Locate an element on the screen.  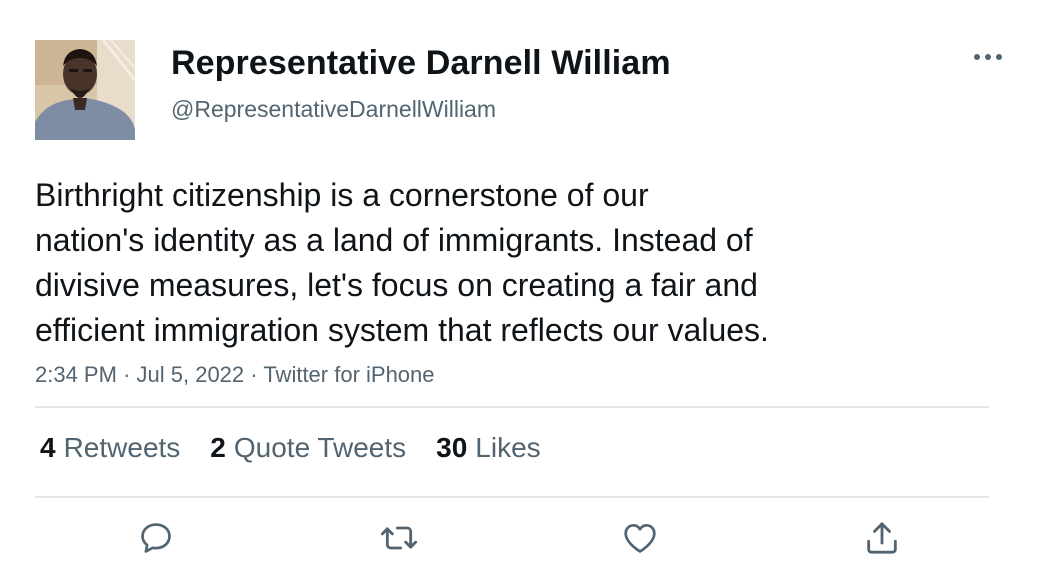
tweet-stats: 4 Retweets 2 Quote Tweets 30 Likes is located at coordinates (305, 448).